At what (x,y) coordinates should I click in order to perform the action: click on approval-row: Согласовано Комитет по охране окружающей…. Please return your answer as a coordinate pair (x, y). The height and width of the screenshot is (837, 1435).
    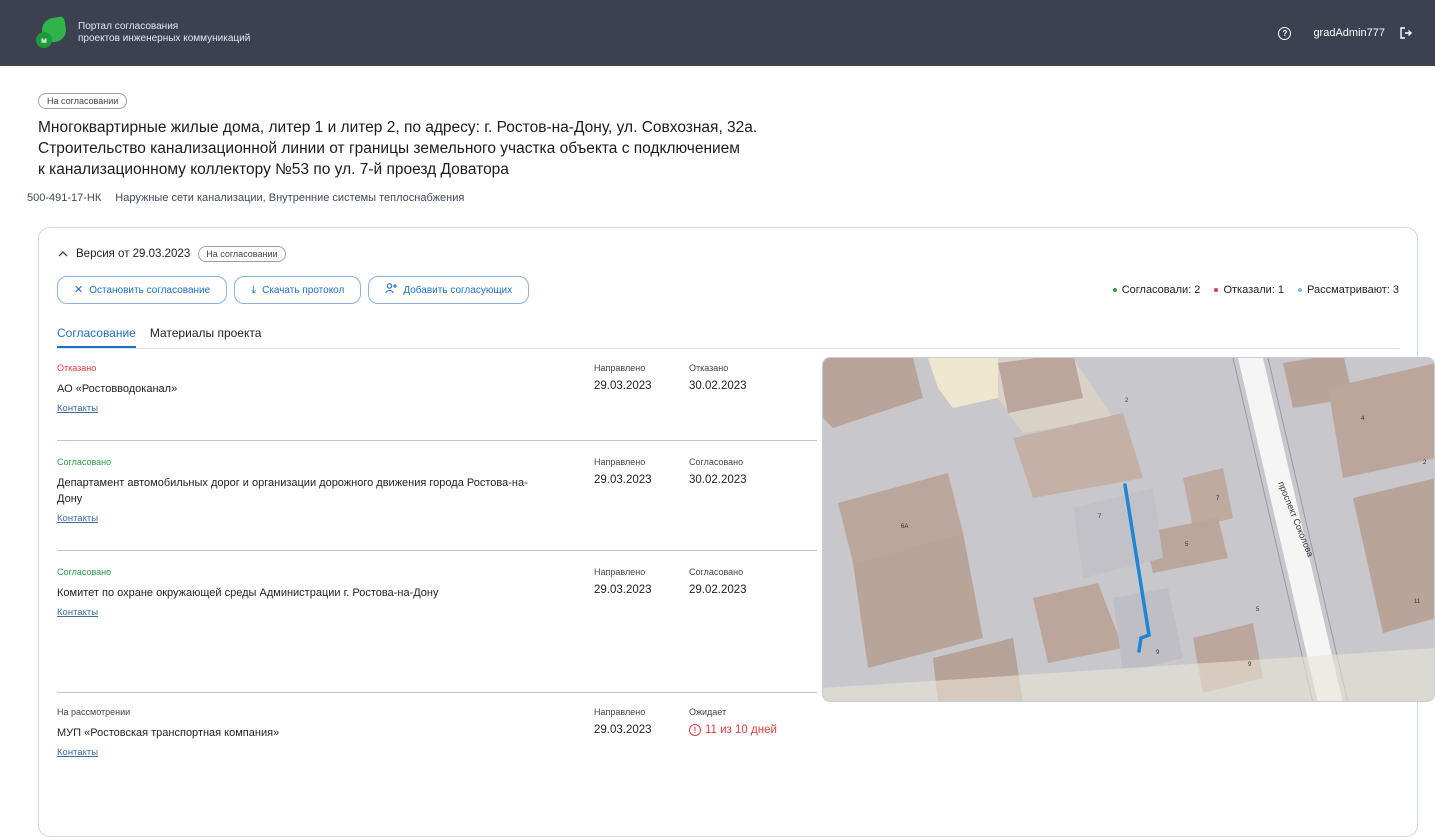
    Looking at the image, I should click on (437, 593).